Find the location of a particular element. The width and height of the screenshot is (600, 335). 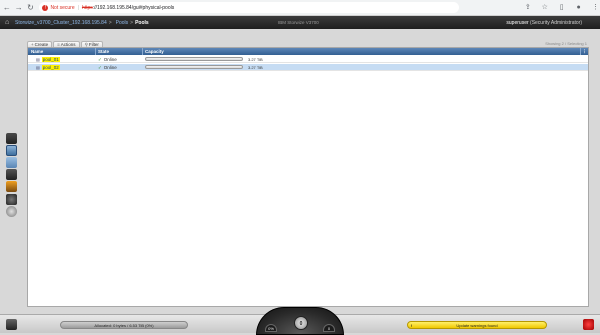

system-health-icon is located at coordinates (588, 324).